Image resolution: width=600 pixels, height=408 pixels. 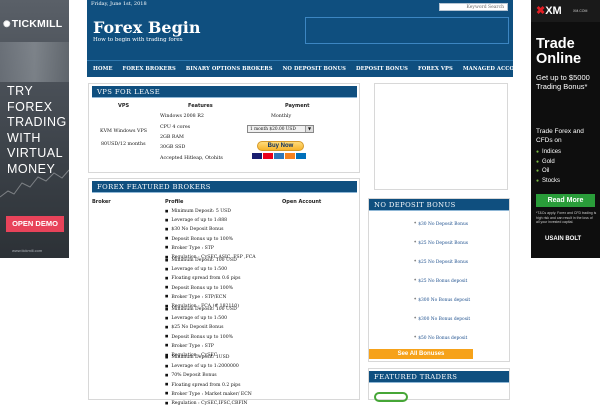 I want to click on xm-instrument-list: Indices Gold Oil Stocks, so click(x=548, y=167).